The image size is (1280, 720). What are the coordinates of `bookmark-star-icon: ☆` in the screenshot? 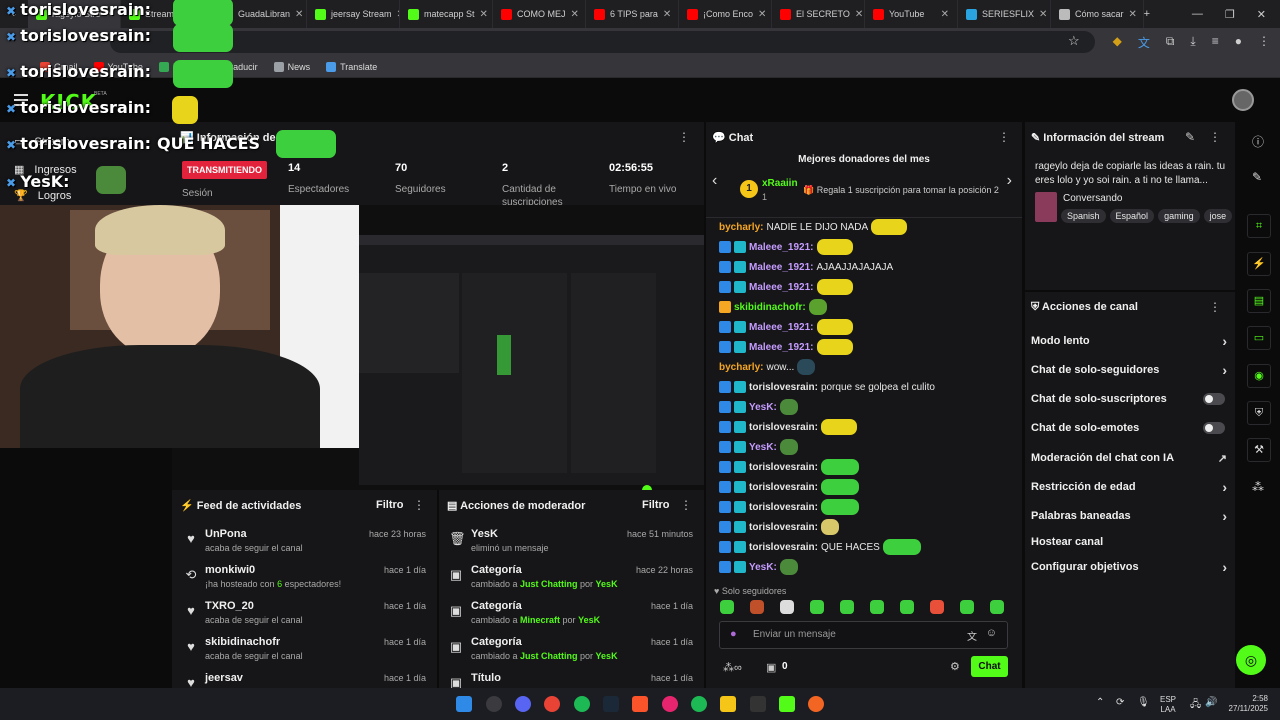 It's located at (1074, 41).